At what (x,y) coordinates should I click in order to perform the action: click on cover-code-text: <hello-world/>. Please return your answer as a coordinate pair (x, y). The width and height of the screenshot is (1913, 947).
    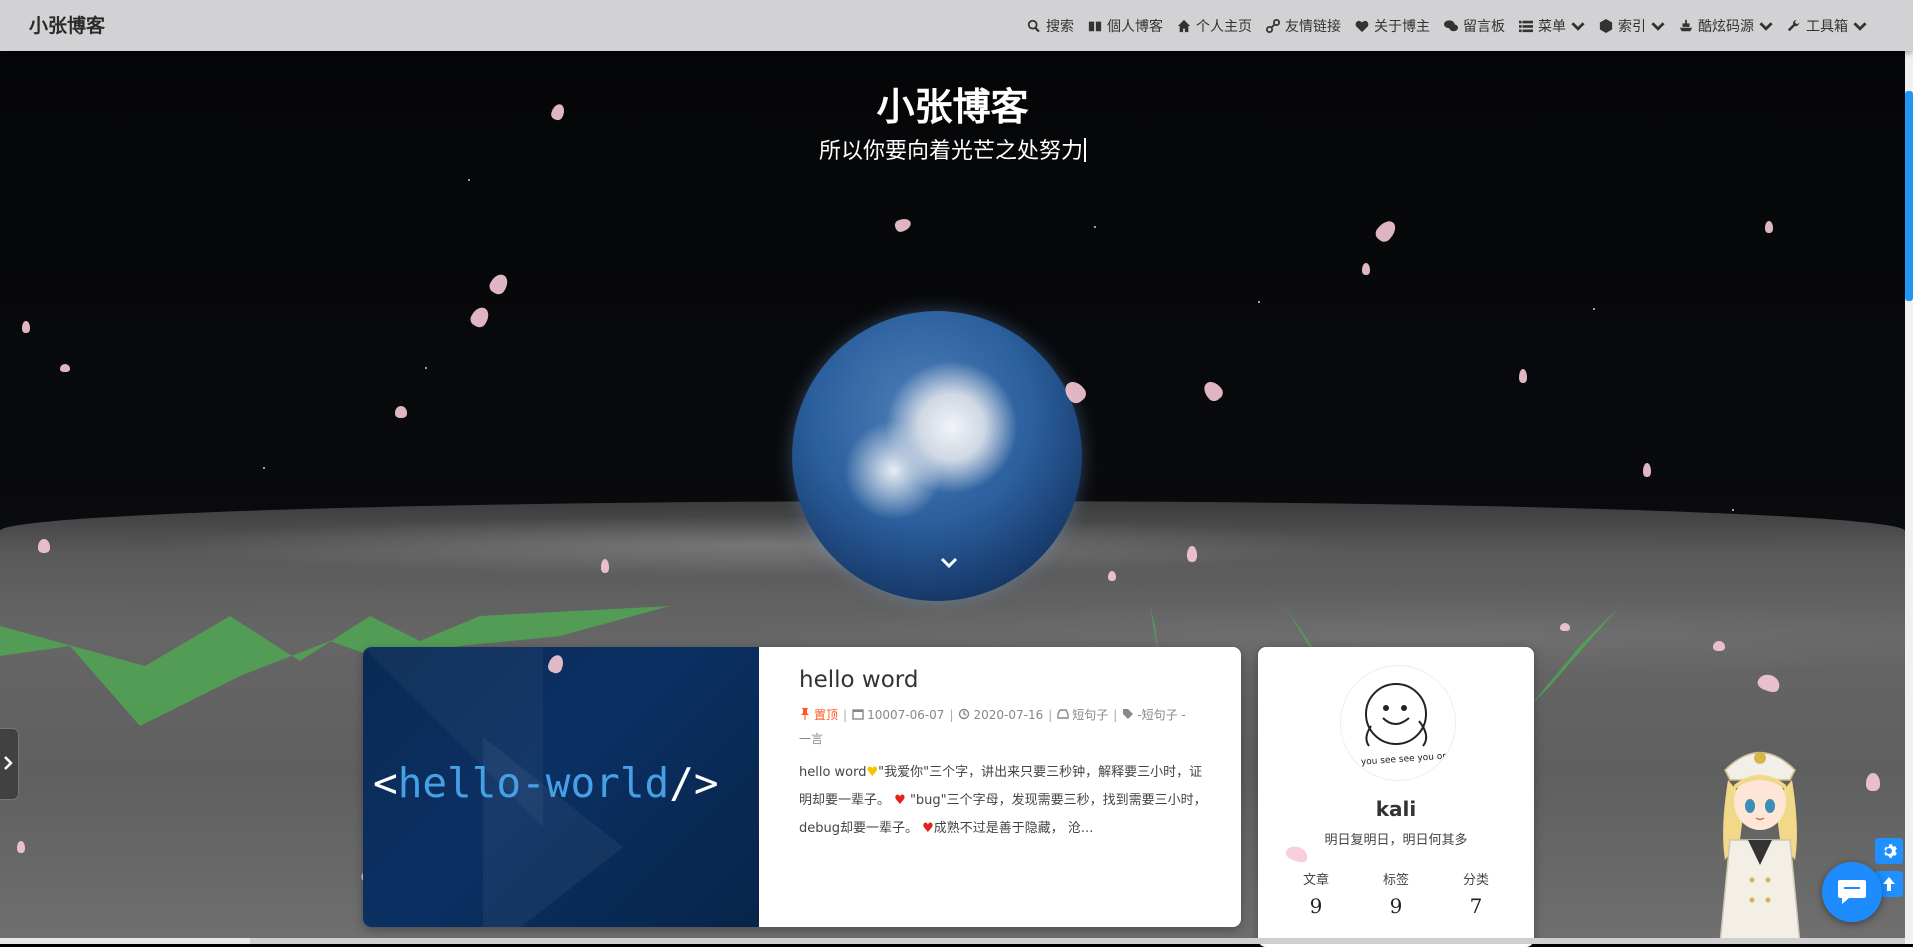
    Looking at the image, I should click on (546, 783).